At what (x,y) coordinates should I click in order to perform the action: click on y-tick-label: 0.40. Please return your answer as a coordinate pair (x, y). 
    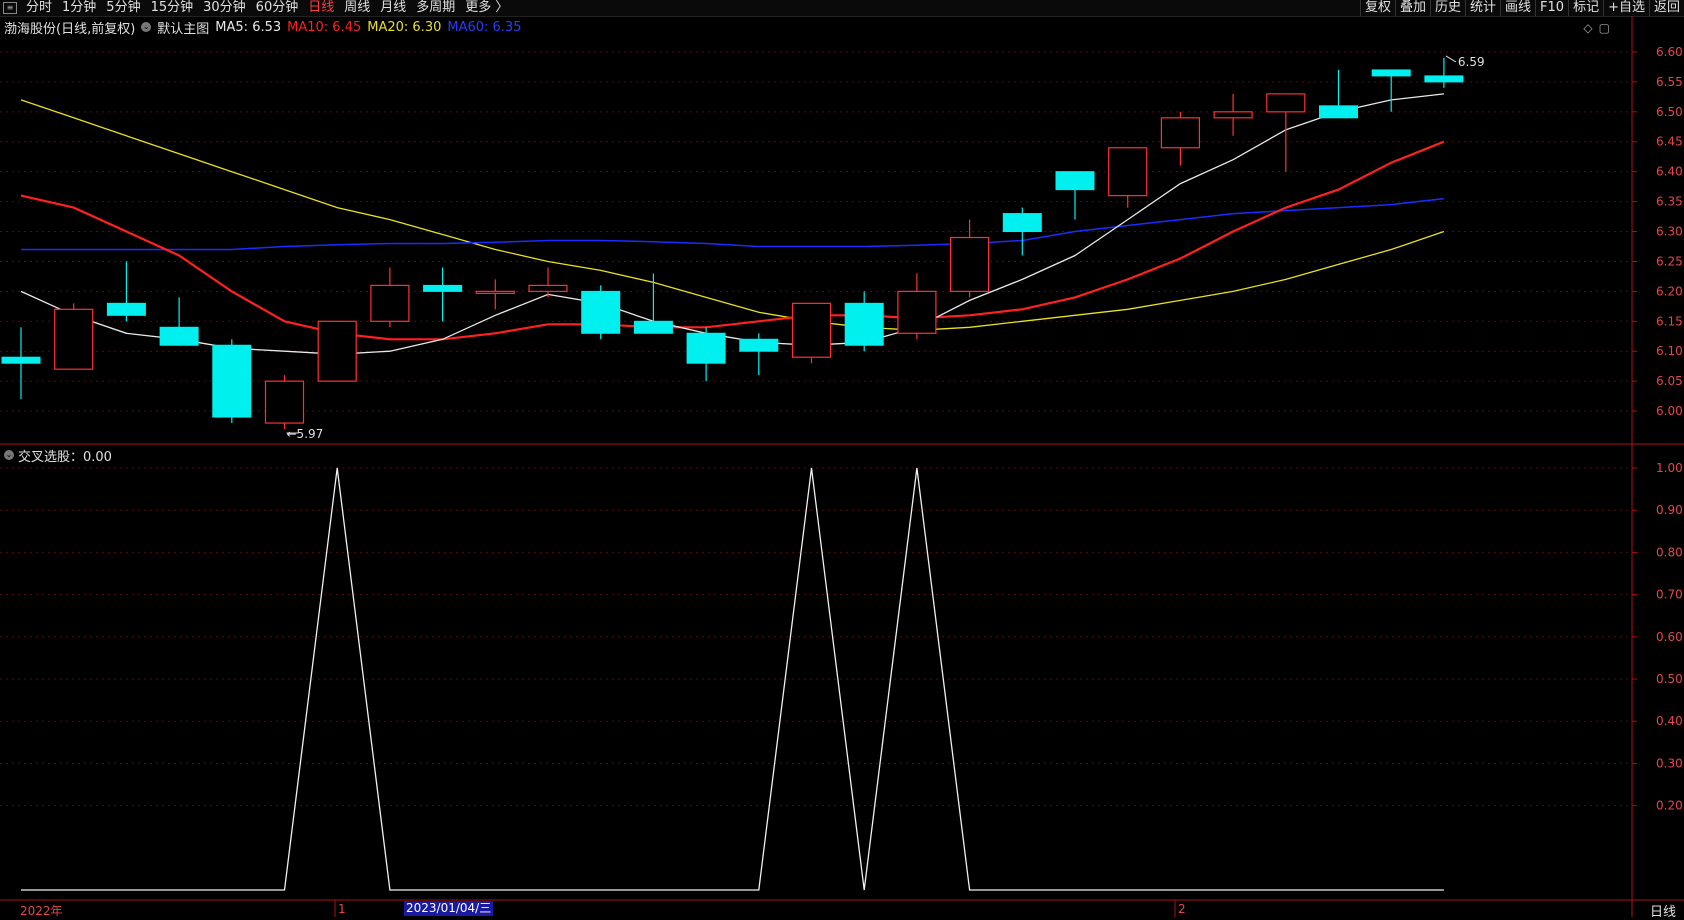
    Looking at the image, I should click on (1669, 721).